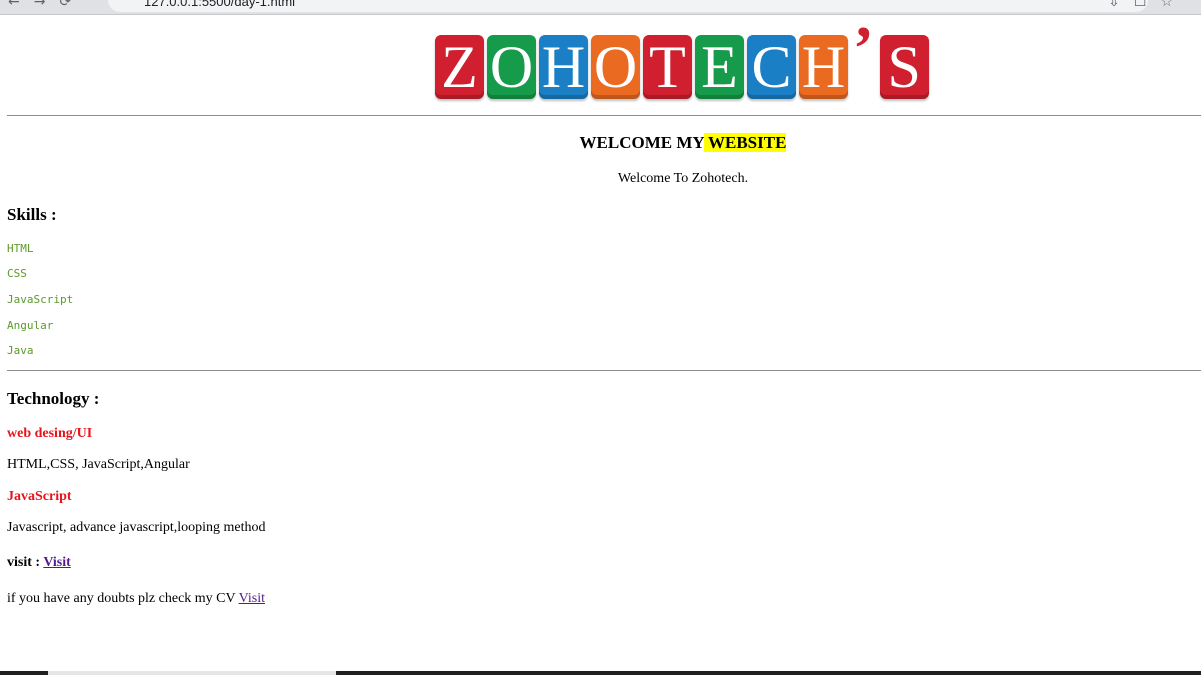  What do you see at coordinates (98, 464) in the screenshot?
I see `tech-desc-webdesign: HTML,CSS, JavaScript,Angular` at bounding box center [98, 464].